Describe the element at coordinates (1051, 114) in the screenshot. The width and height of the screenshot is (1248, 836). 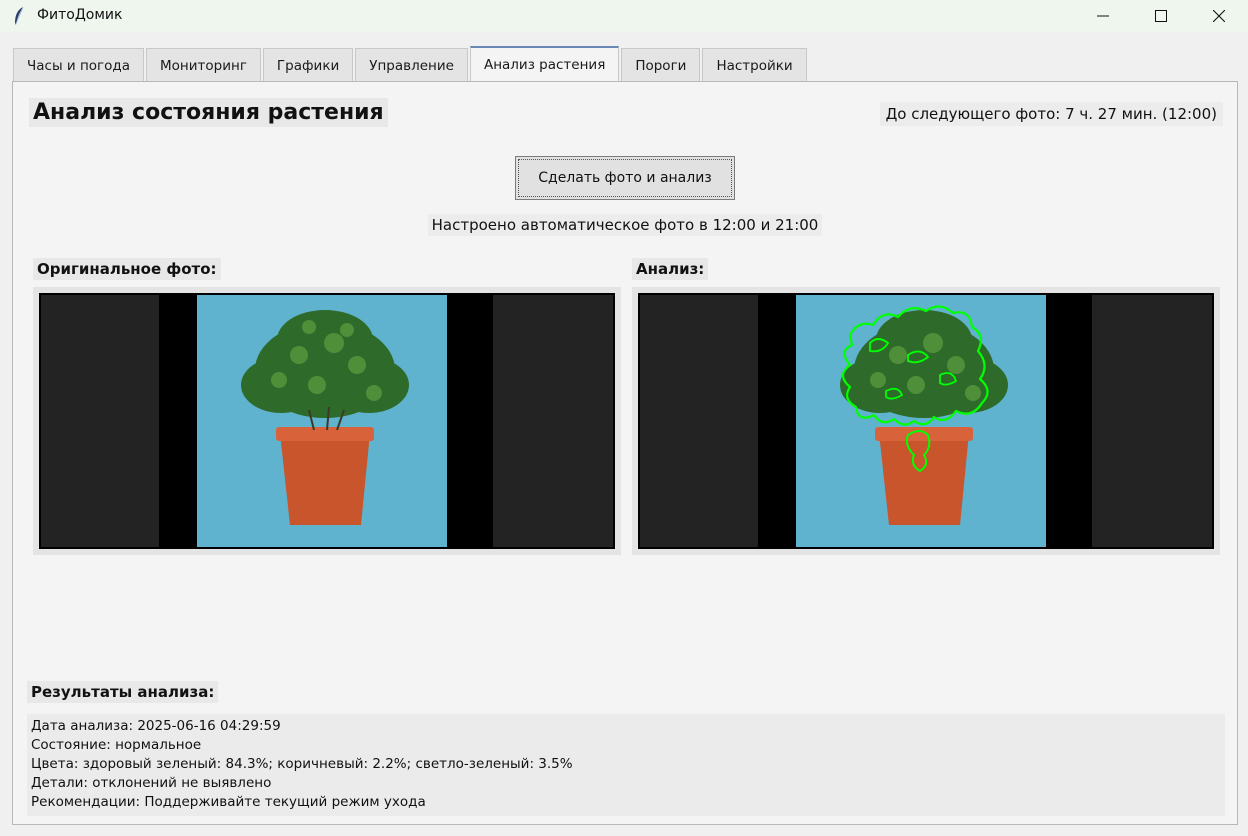
I see `next-photo-countdown: До следующего фото: 7 ч. 27 мин. (12:00)` at that location.